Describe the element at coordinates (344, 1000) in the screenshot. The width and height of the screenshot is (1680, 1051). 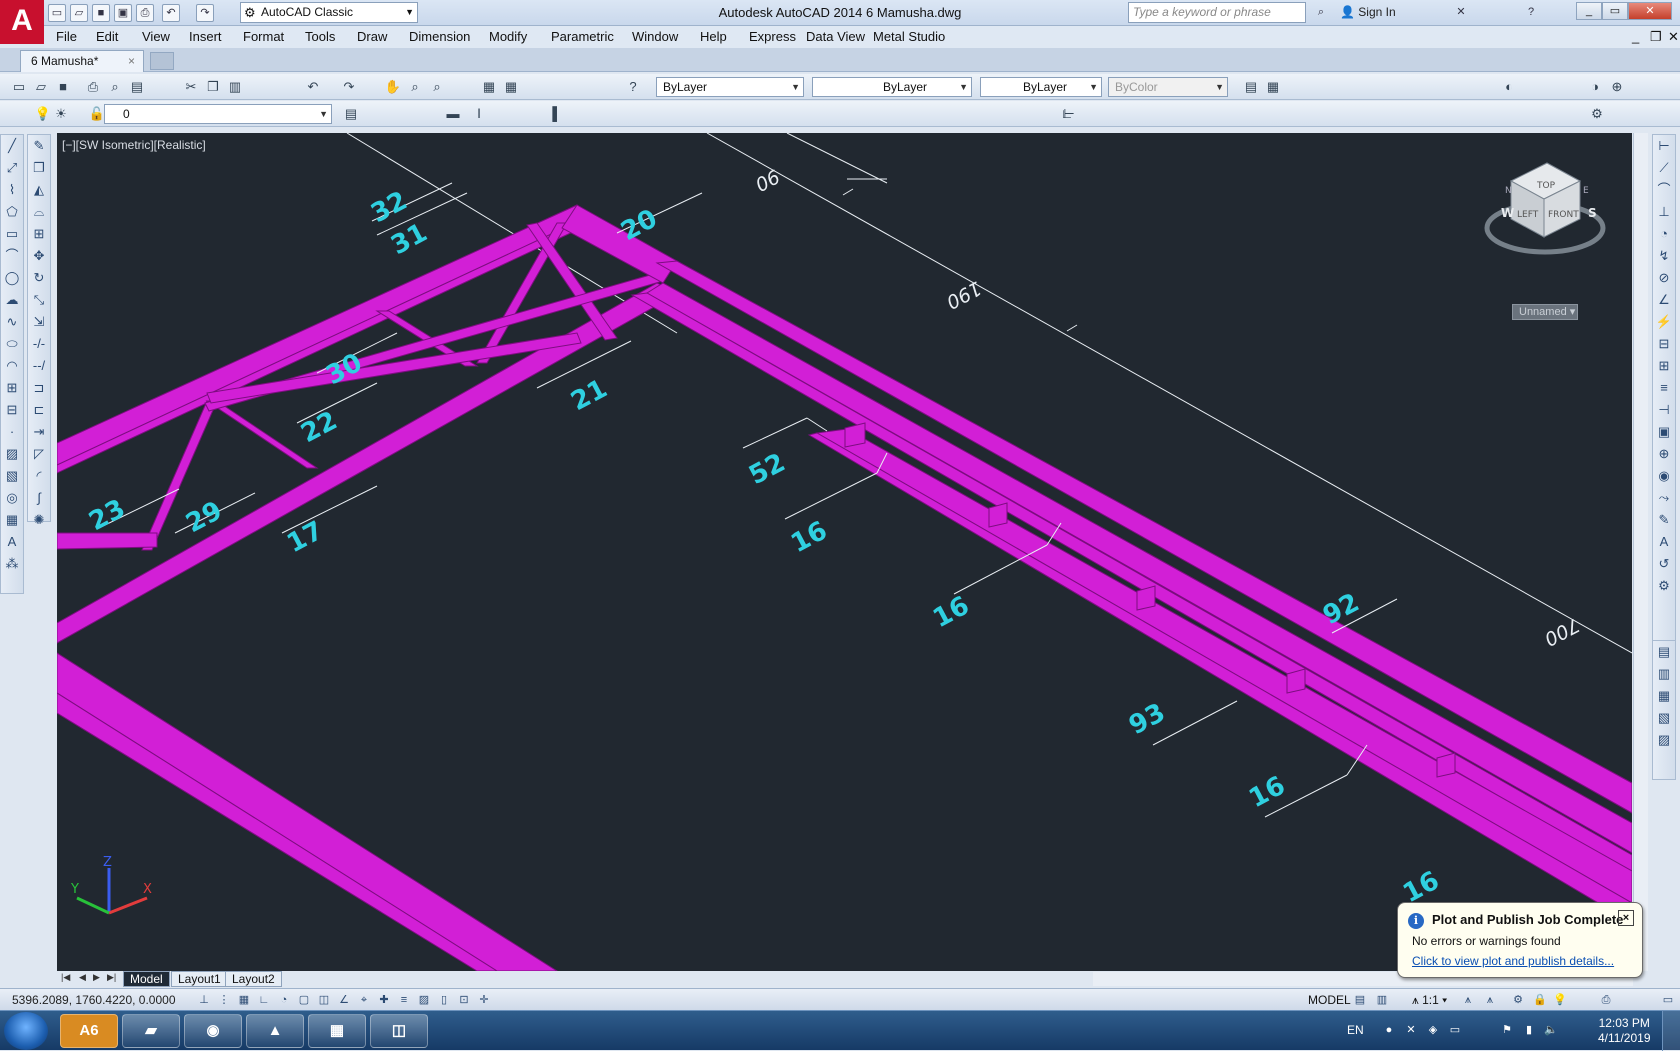
I see `otrack-icon: ∠` at that location.